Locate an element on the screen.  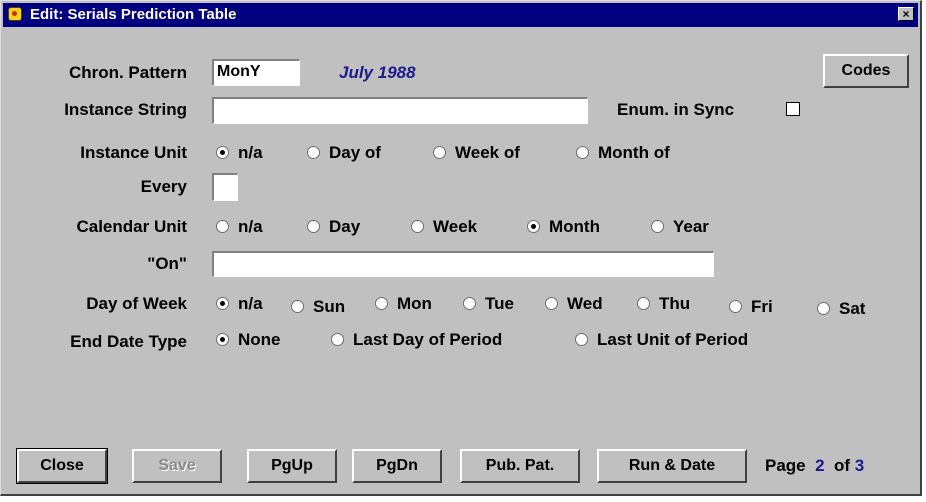
of-label: of is located at coordinates (842, 465).